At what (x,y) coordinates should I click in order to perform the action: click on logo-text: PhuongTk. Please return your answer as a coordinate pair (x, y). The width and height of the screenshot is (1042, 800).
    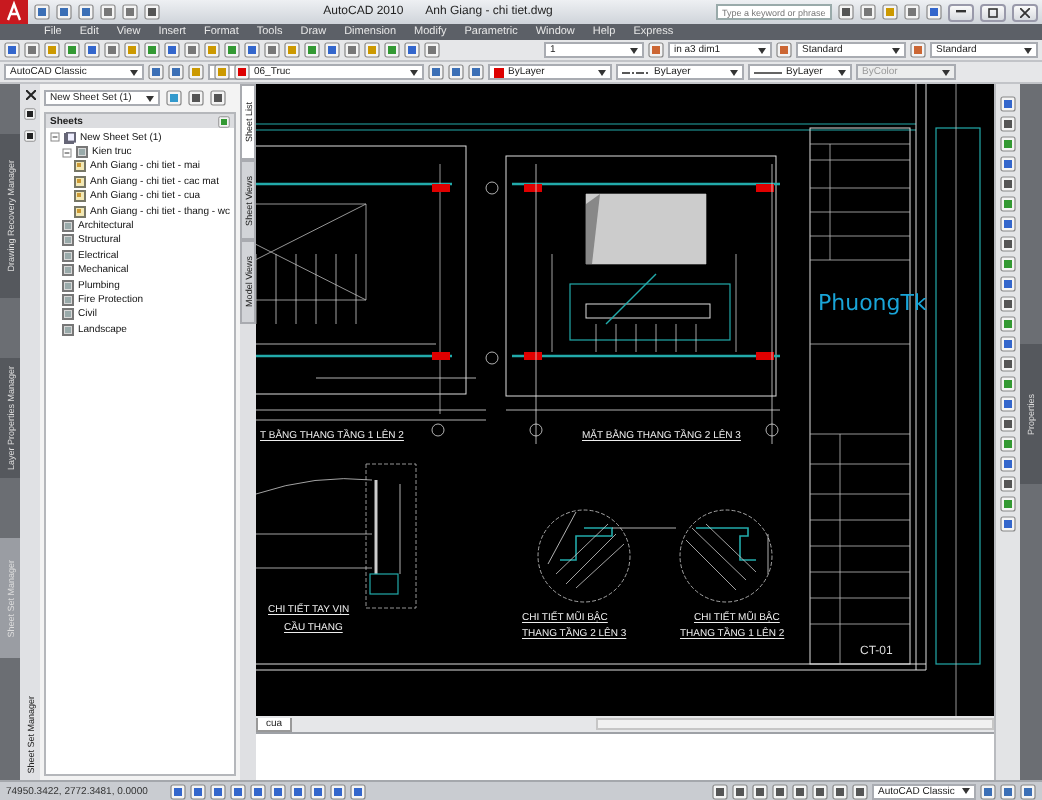
    Looking at the image, I should click on (872, 303).